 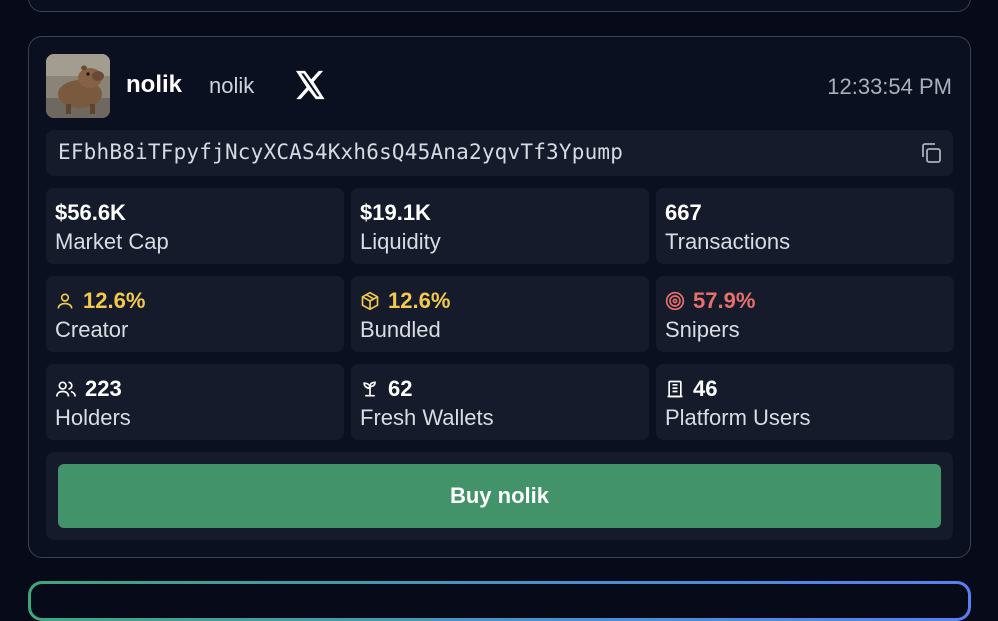 What do you see at coordinates (499, 6) in the screenshot?
I see `previous-token-card` at bounding box center [499, 6].